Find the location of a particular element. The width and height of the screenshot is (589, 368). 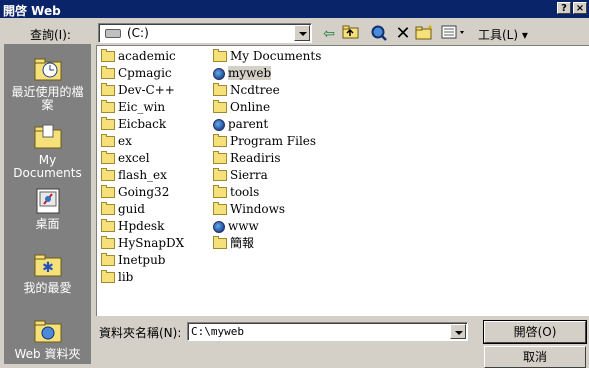

file-name: Sierra is located at coordinates (249, 175).